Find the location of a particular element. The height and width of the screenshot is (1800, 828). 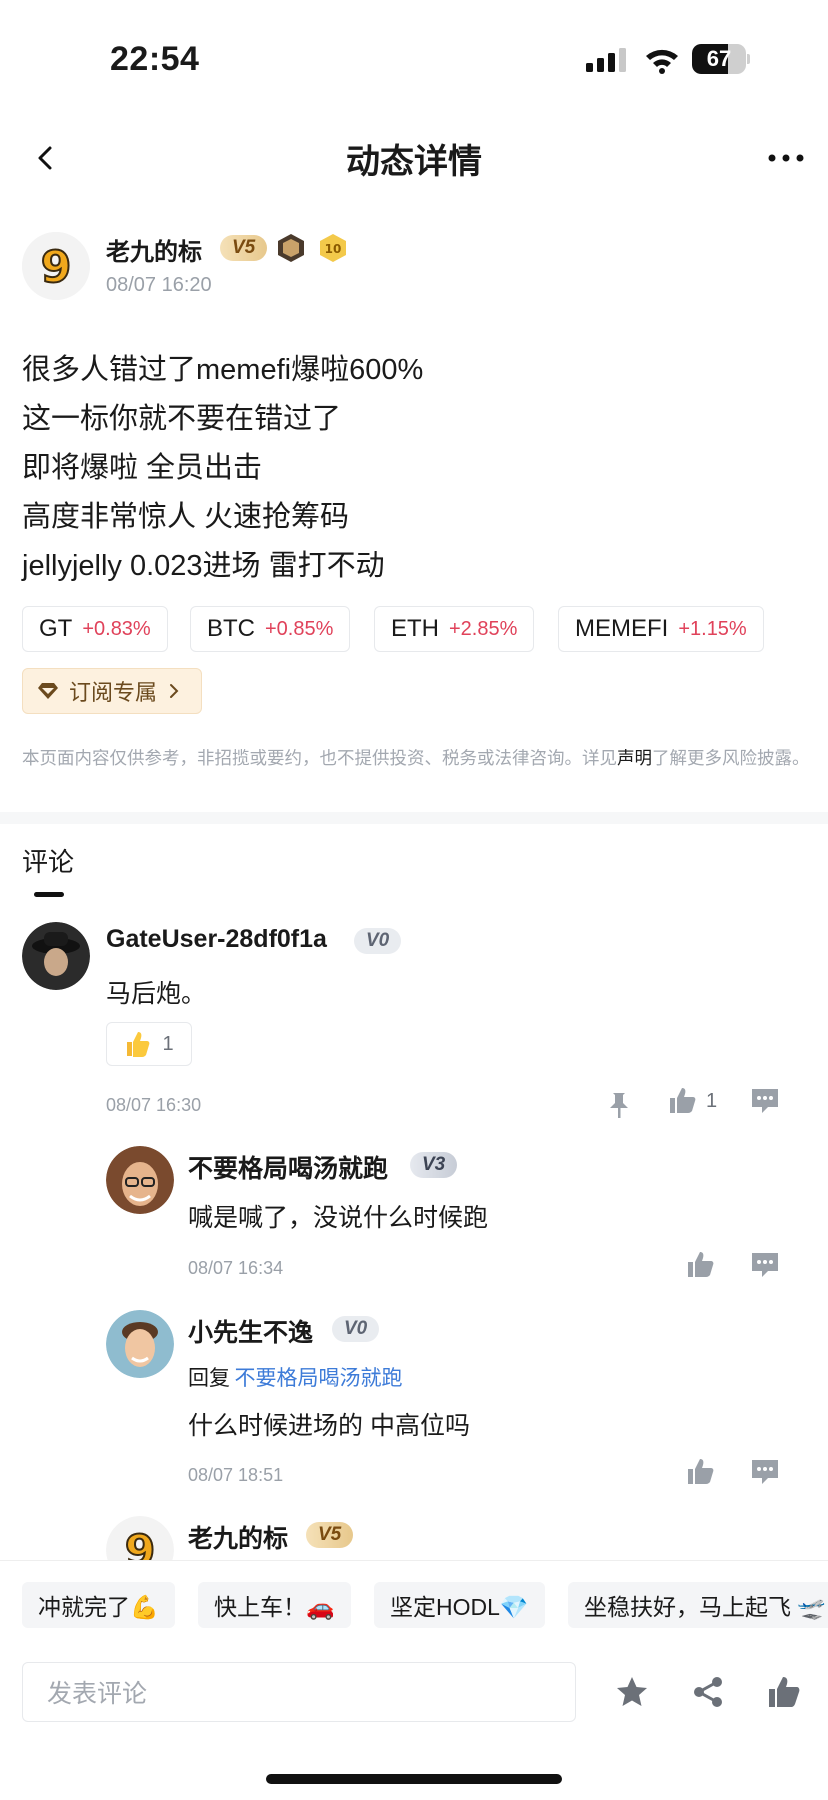

coin-chip-memefi: MEMEFI +1.15% is located at coordinates (661, 629).